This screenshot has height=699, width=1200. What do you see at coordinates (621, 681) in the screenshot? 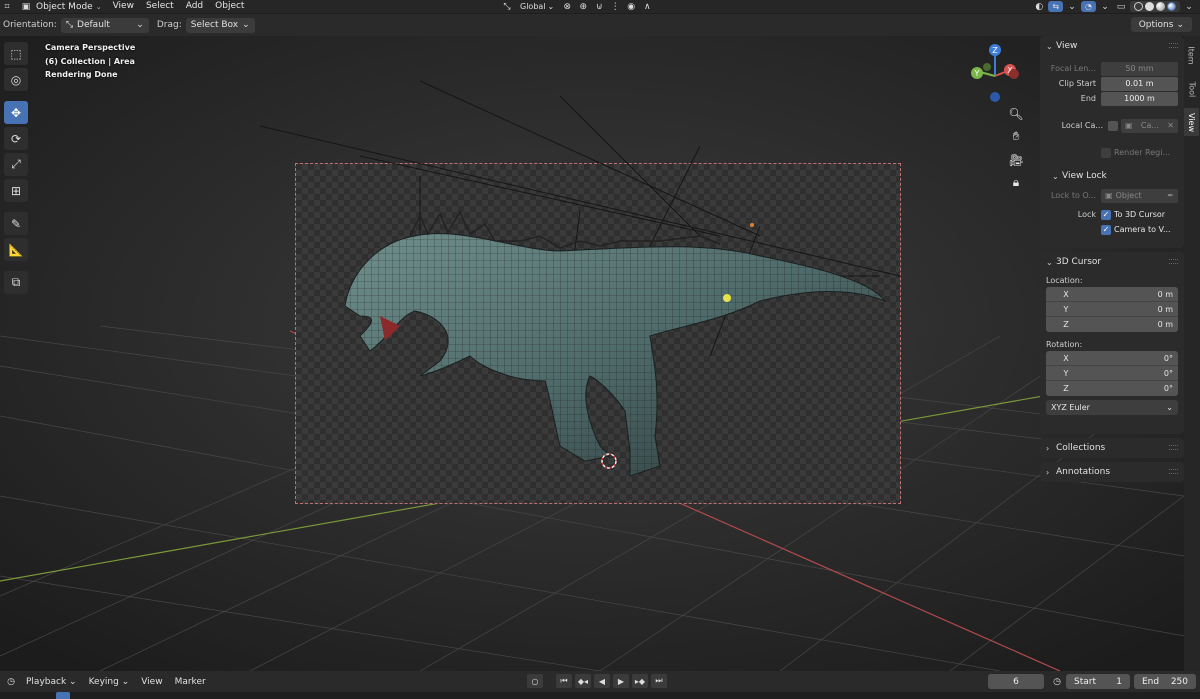
I see `play-icon: ▶` at bounding box center [621, 681].